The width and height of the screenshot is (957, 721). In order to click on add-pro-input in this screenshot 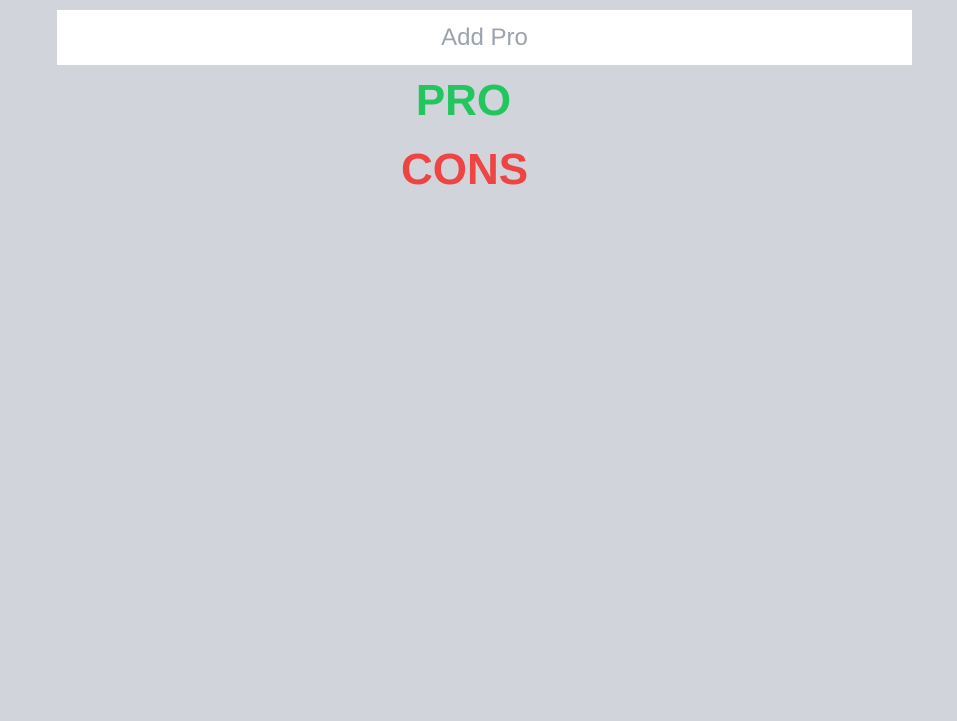, I will do `click(484, 37)`.